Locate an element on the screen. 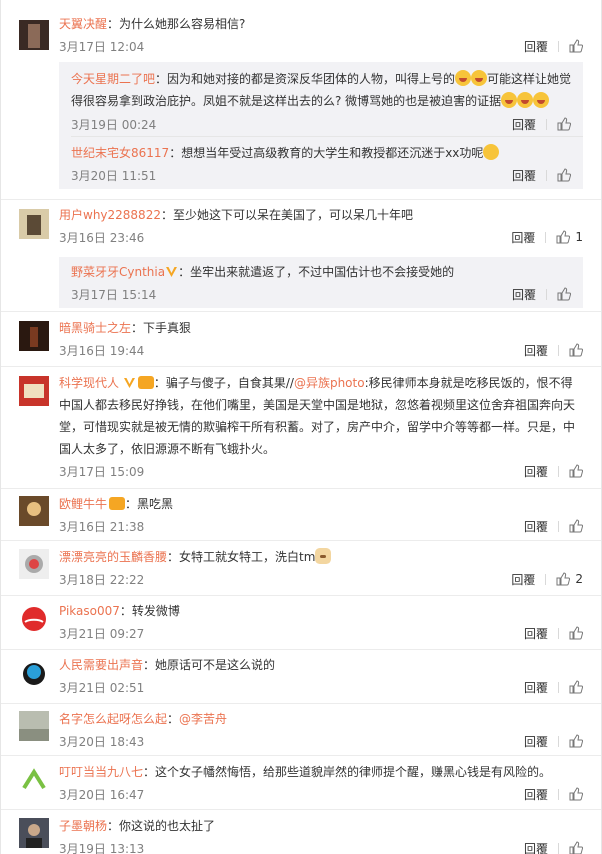 The width and height of the screenshot is (602, 854). comment-text: 这个女子幡然悔悟，给那些道貌岸然的律师提个醒，赚黑心钱是有风险的。 is located at coordinates (353, 772).